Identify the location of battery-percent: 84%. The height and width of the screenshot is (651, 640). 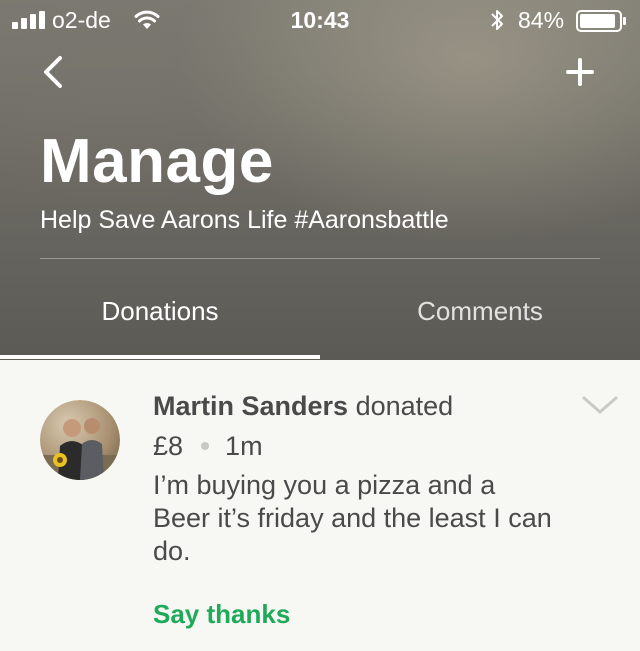
(541, 20).